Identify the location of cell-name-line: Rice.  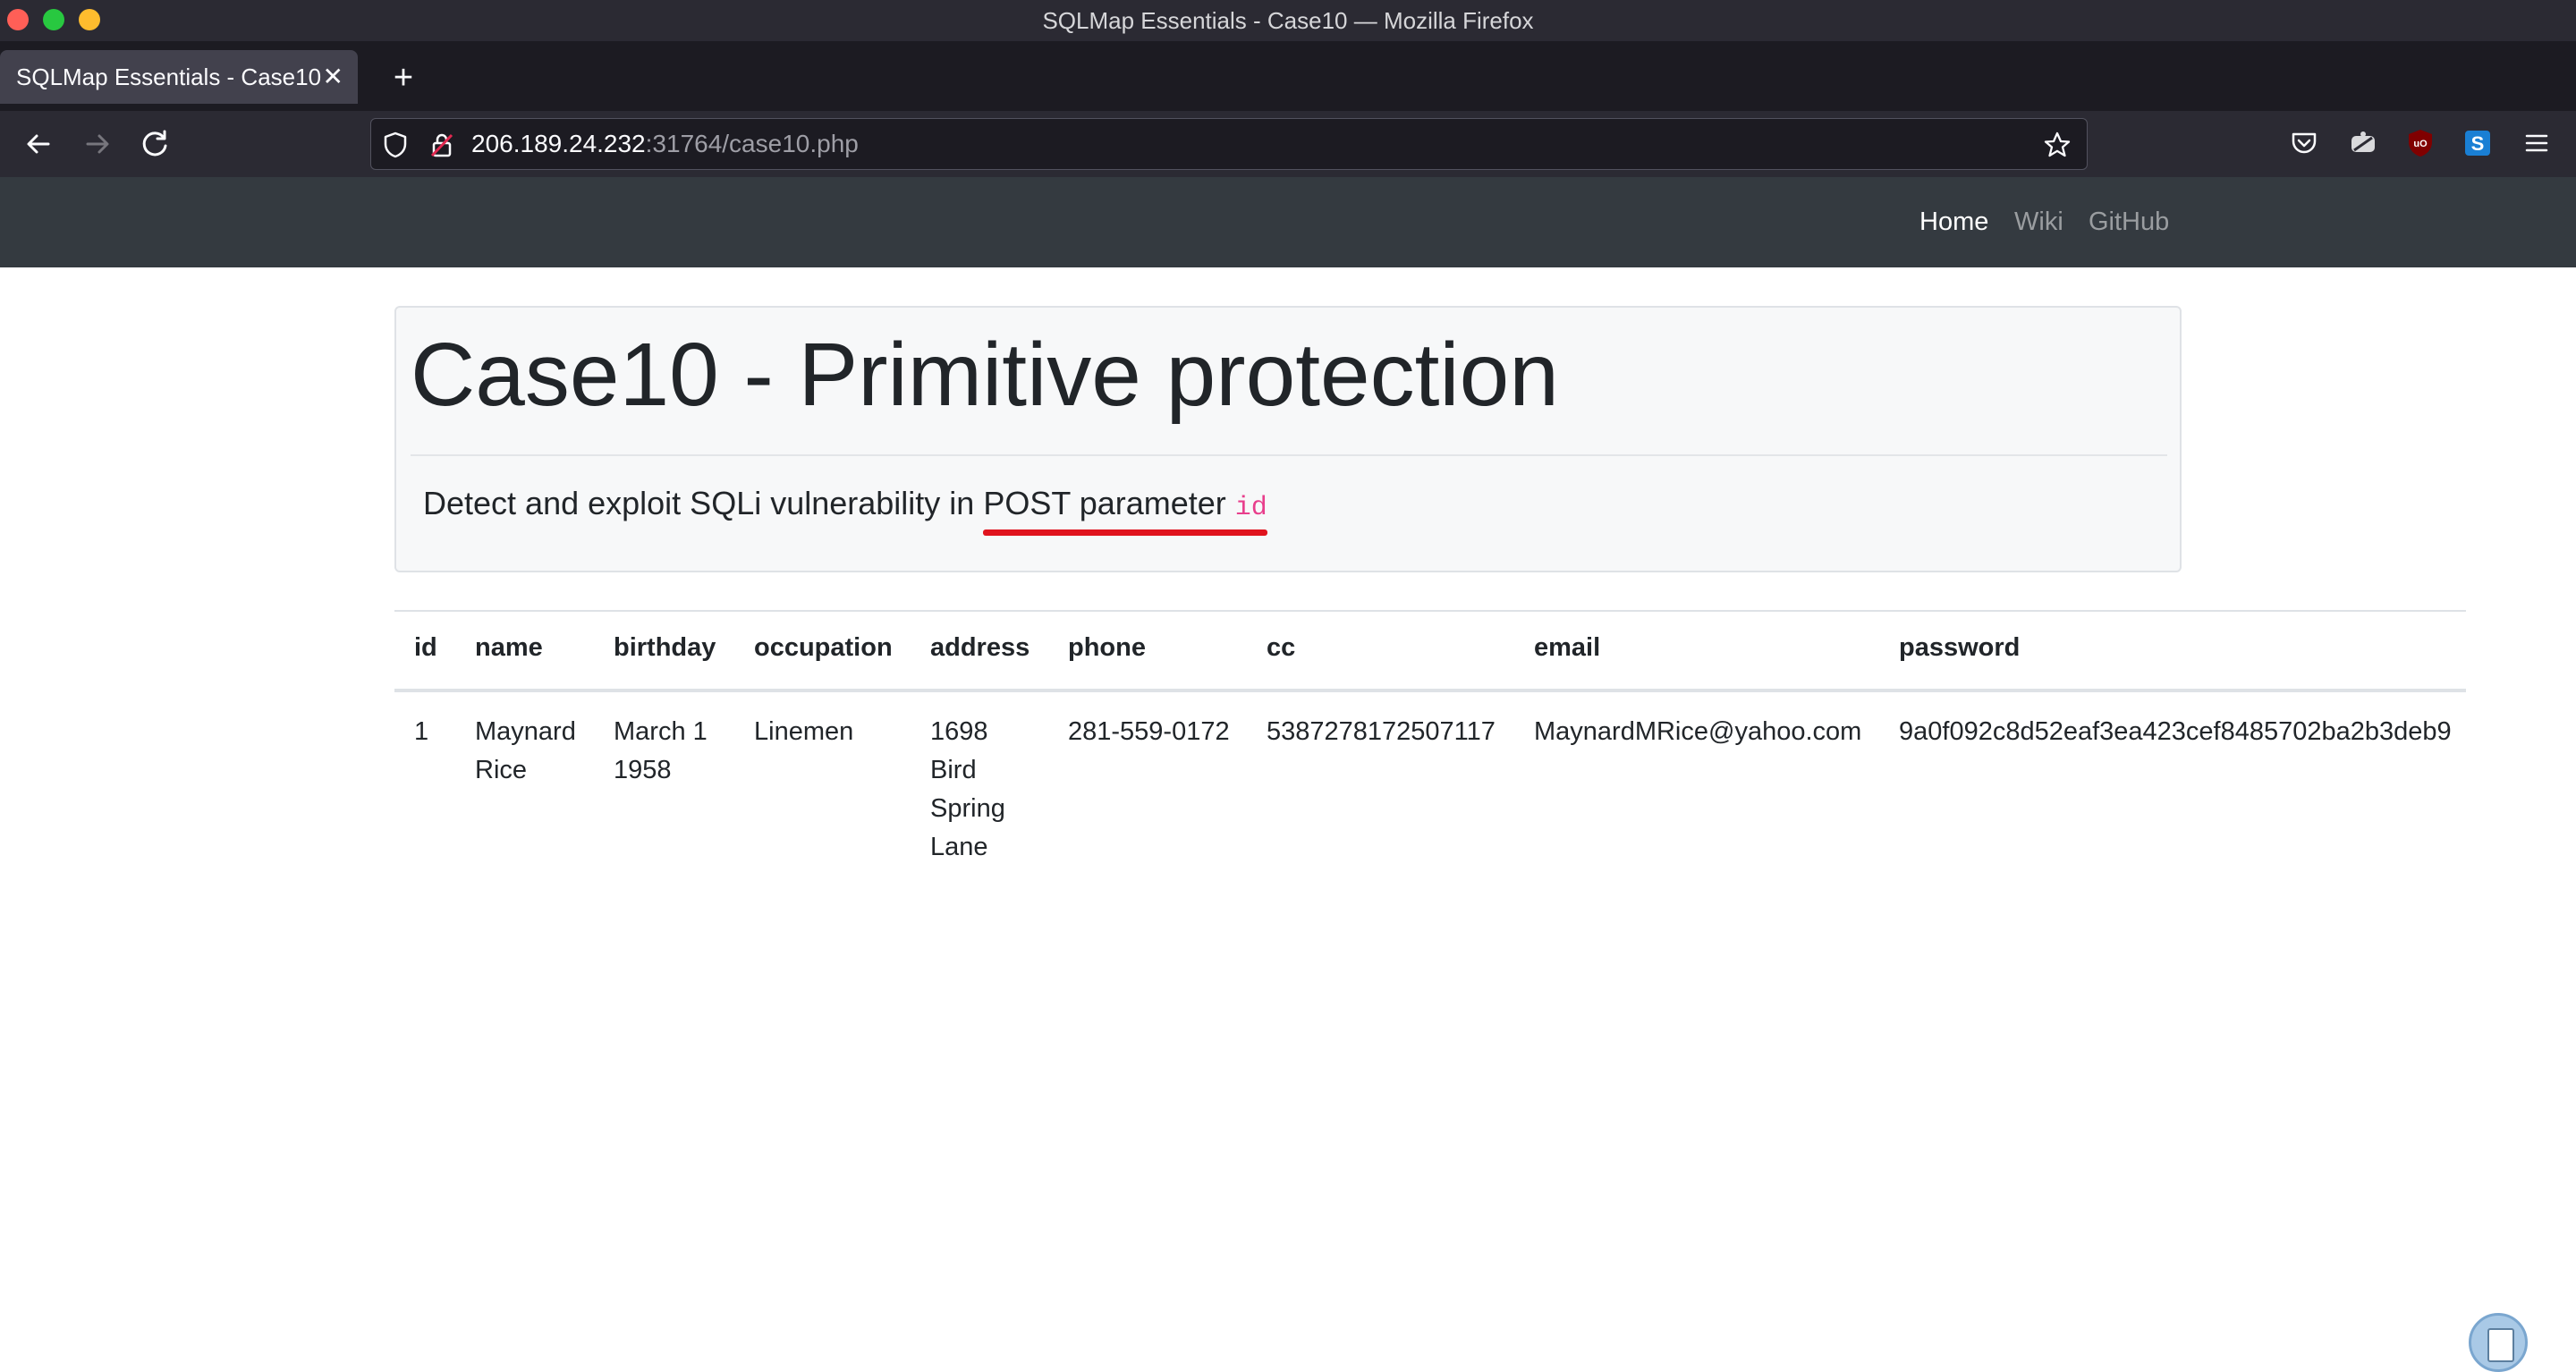
(501, 770).